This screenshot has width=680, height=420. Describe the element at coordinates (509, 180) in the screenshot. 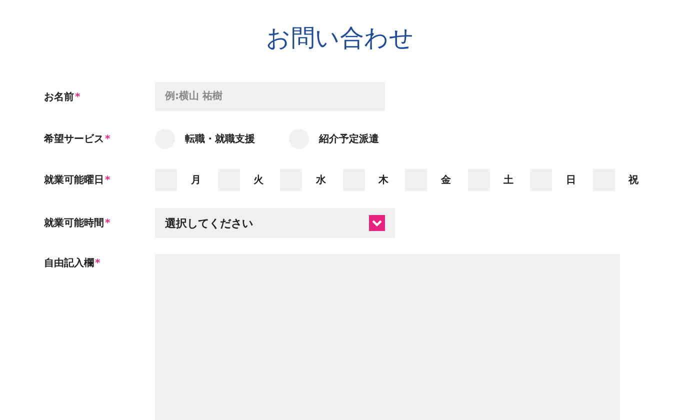

I see `option-label: 土` at that location.